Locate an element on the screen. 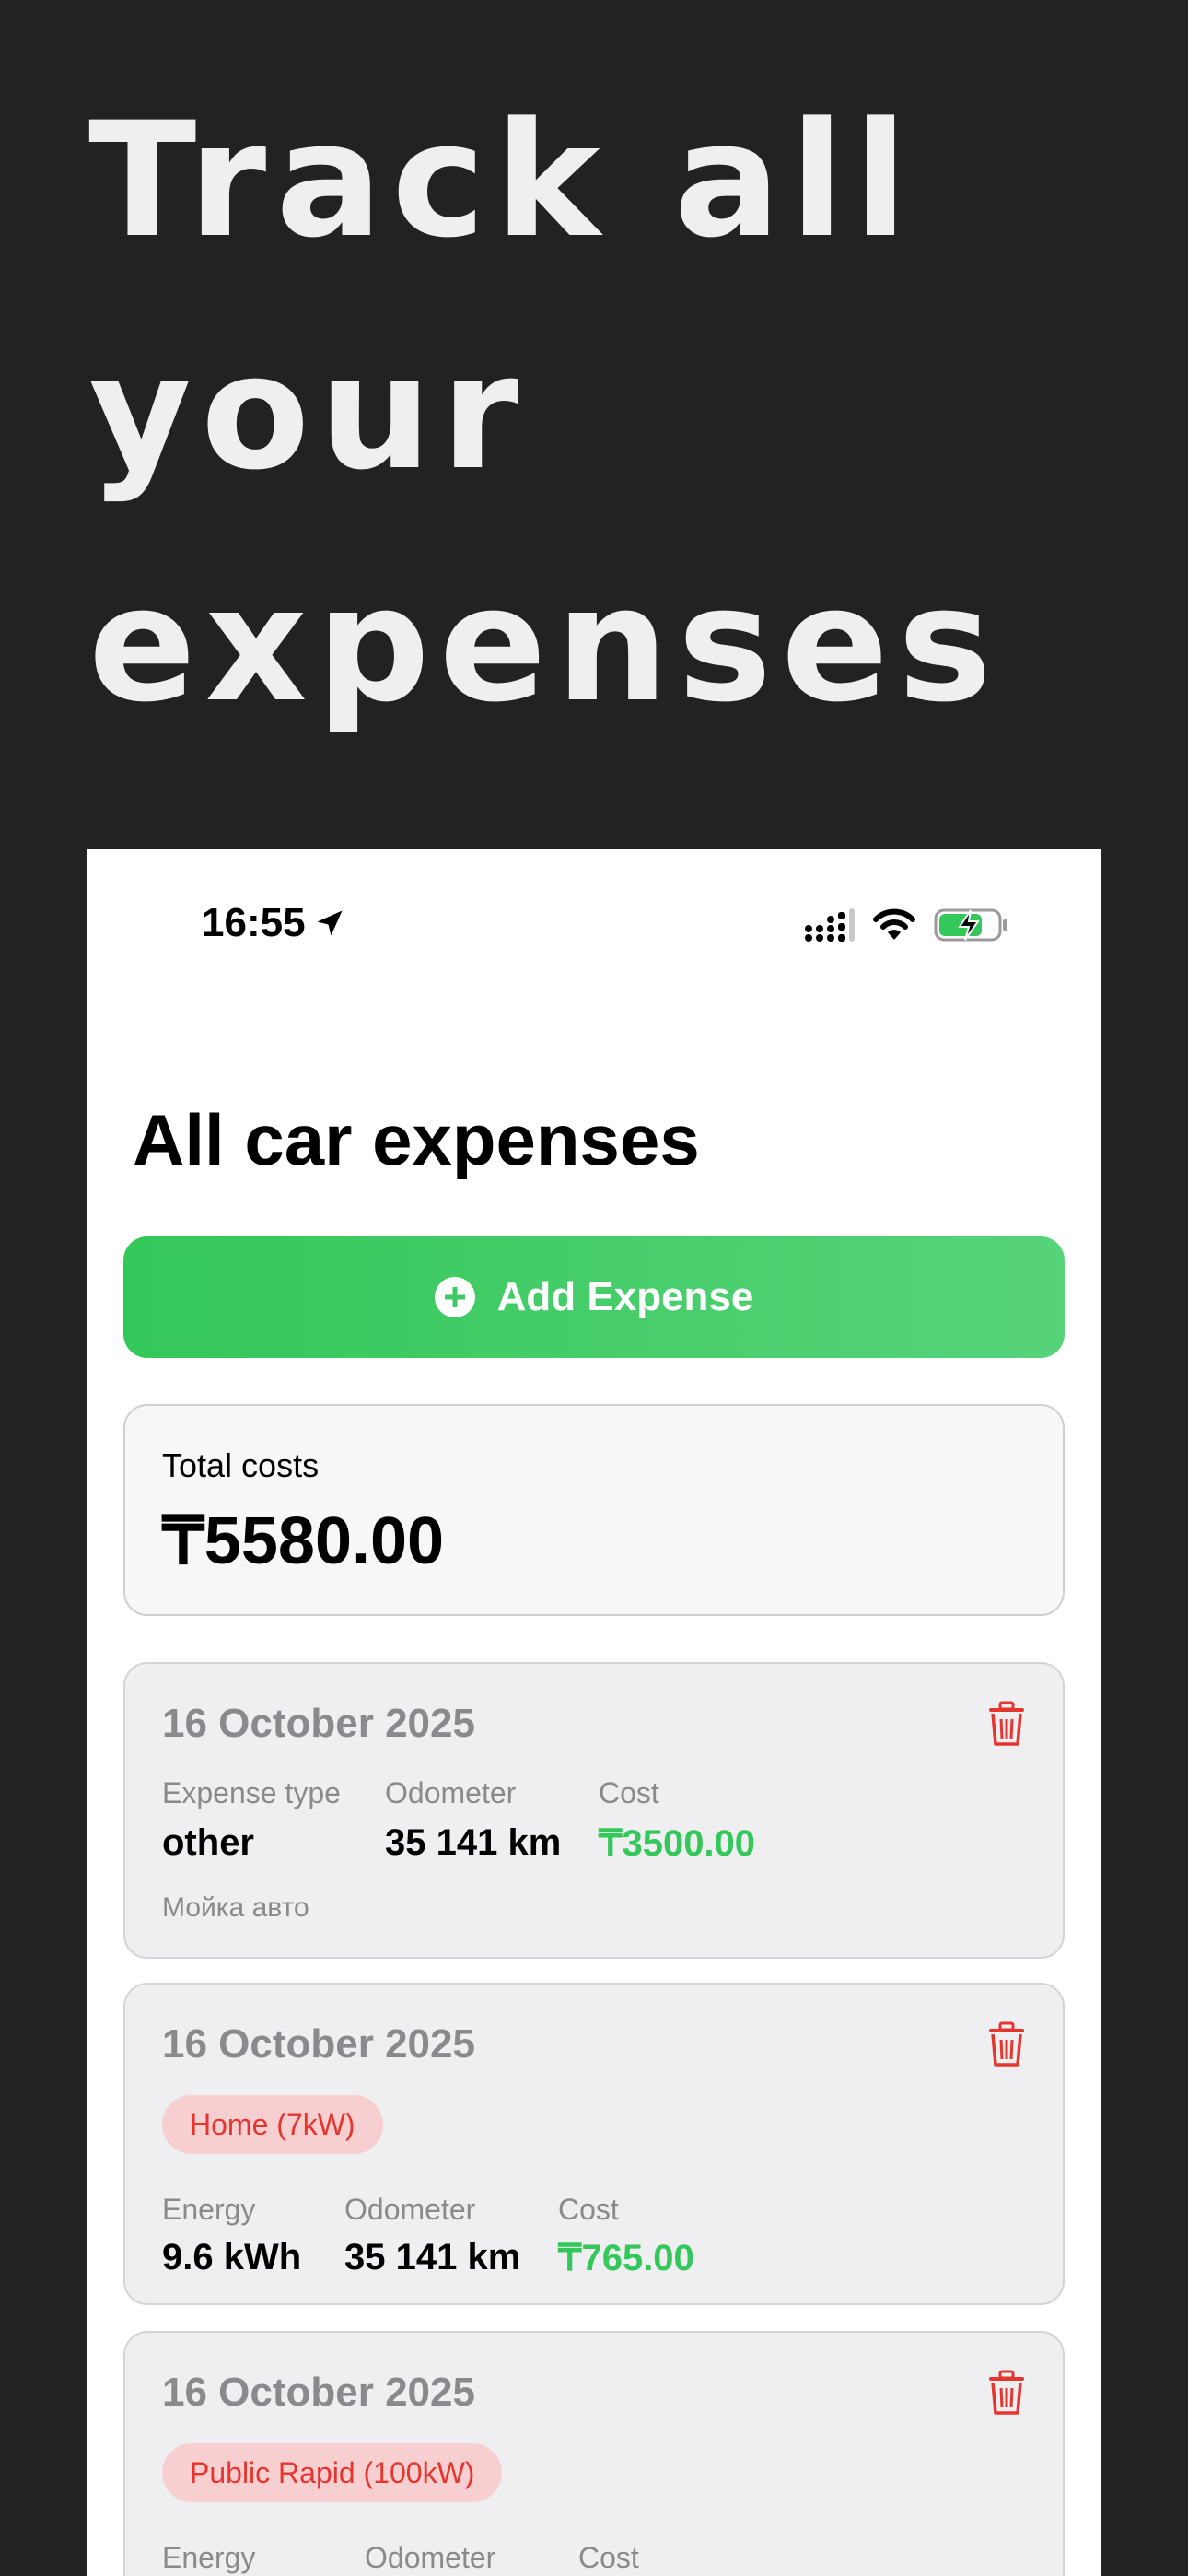 This screenshot has width=1188, height=2576. status-time-group: 16:55 is located at coordinates (274, 923).